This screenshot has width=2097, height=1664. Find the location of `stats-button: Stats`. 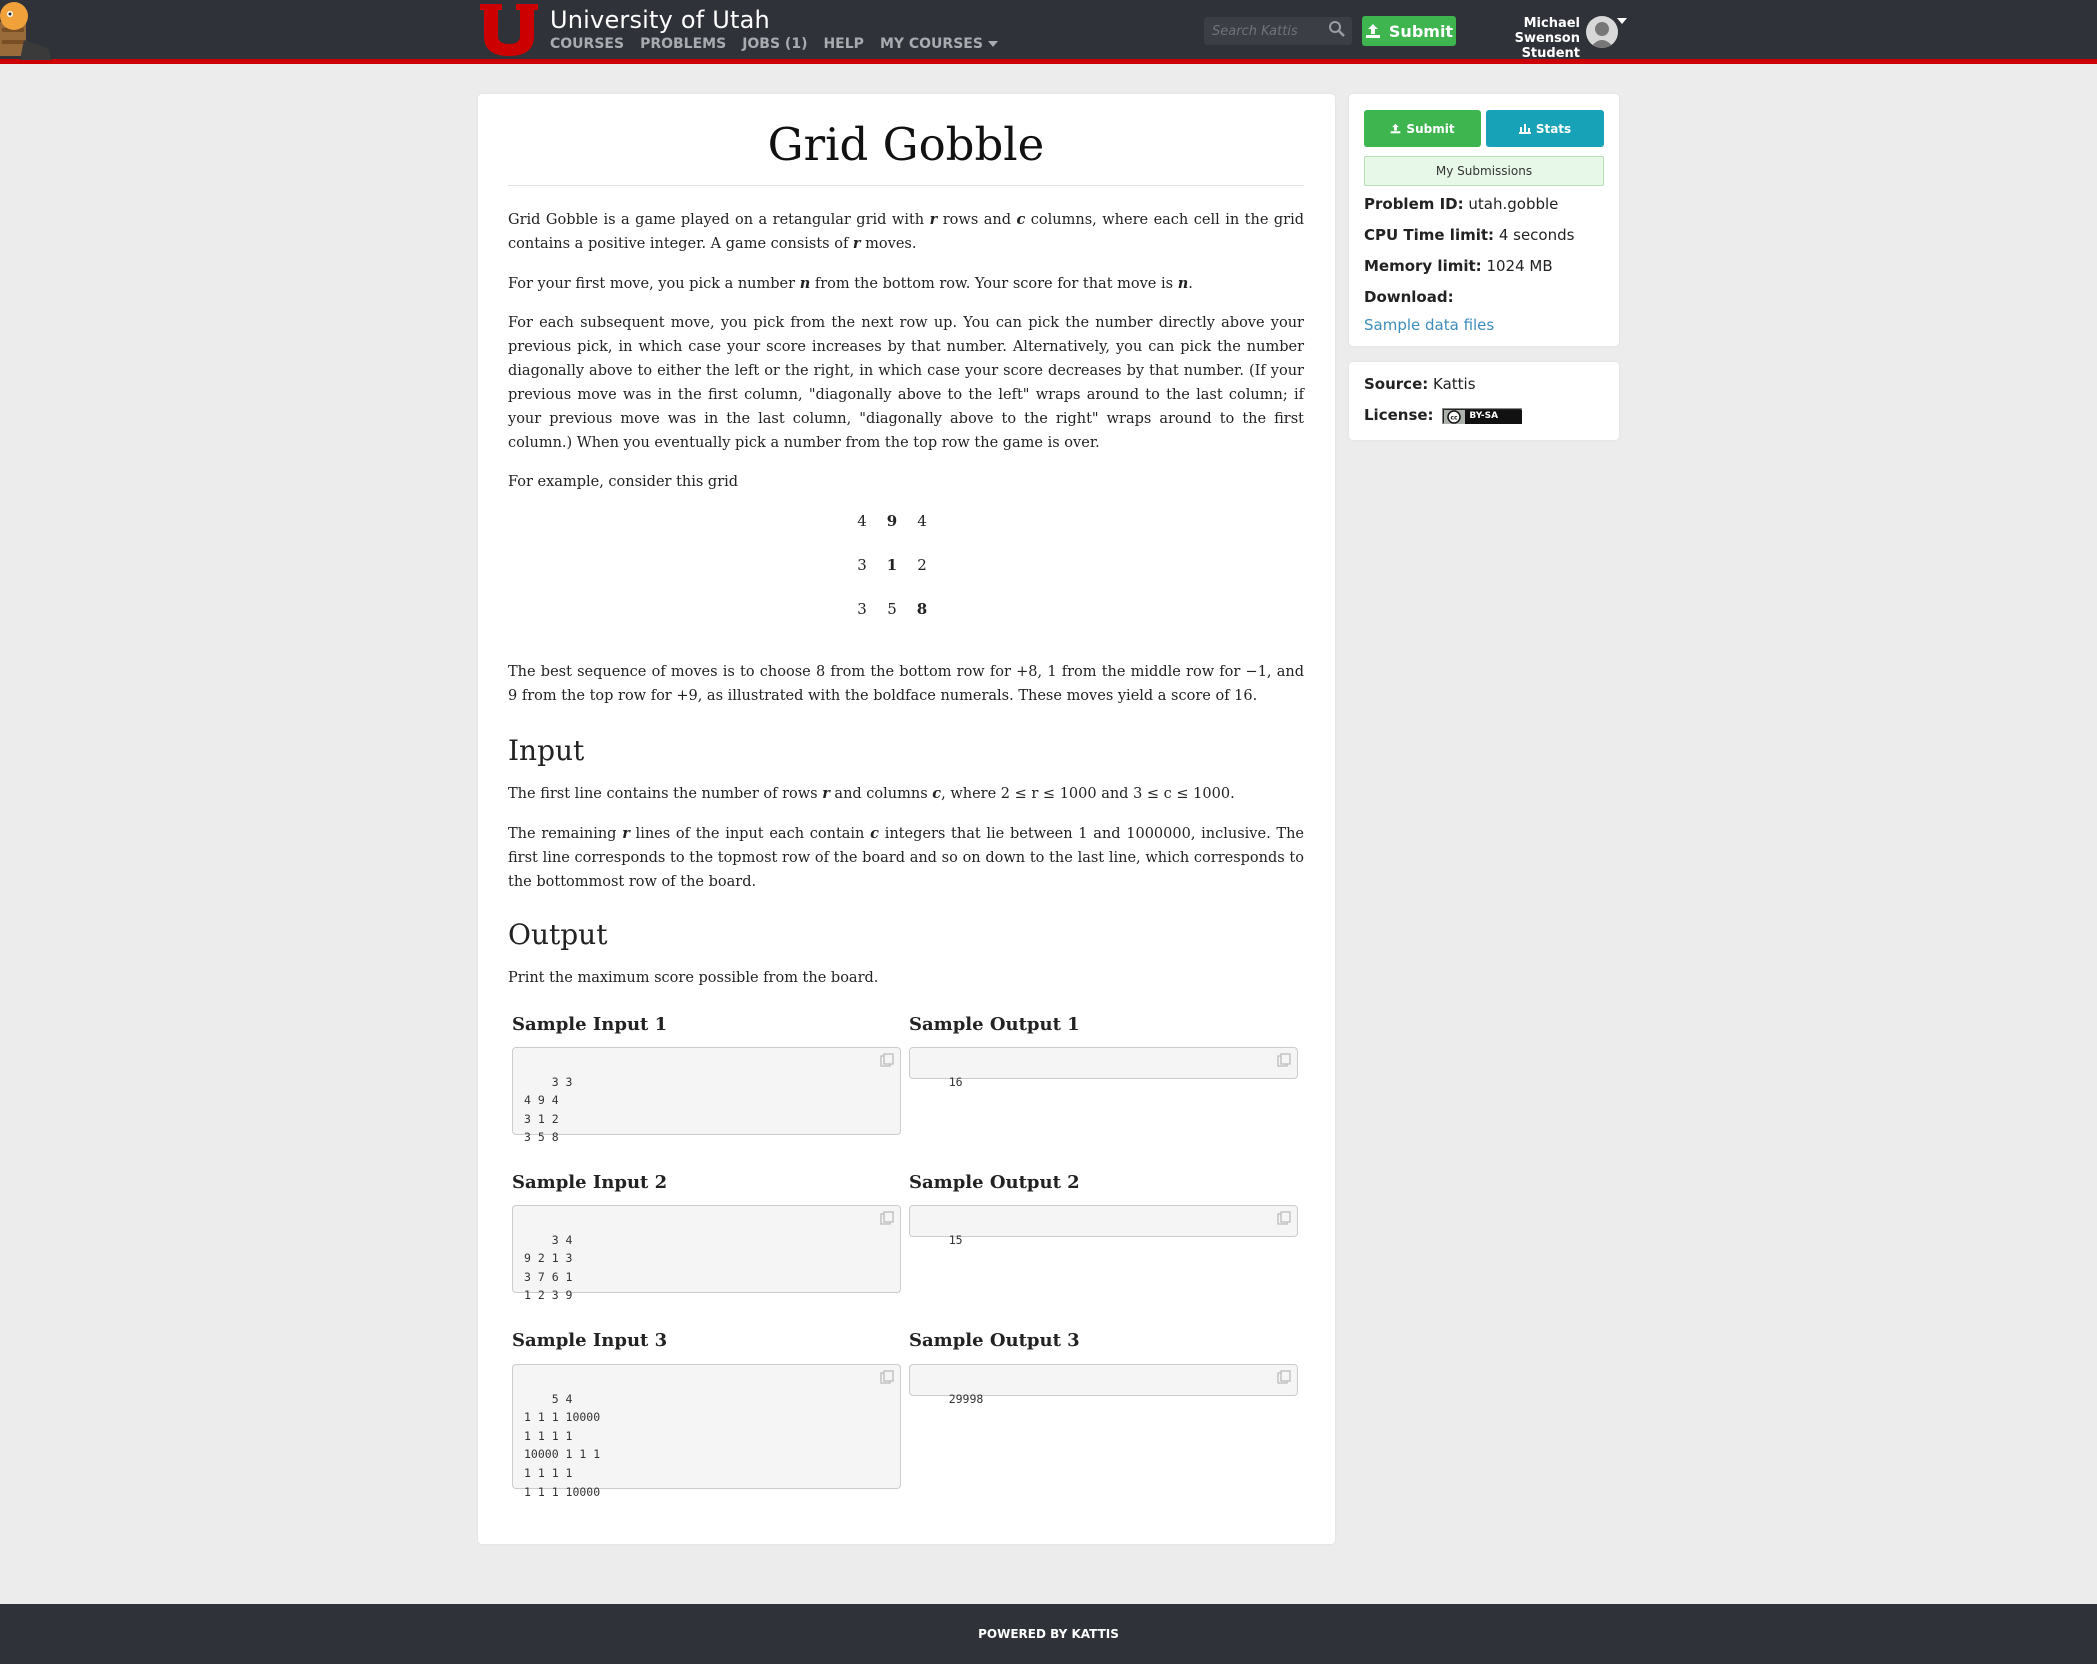

stats-button: Stats is located at coordinates (1545, 128).